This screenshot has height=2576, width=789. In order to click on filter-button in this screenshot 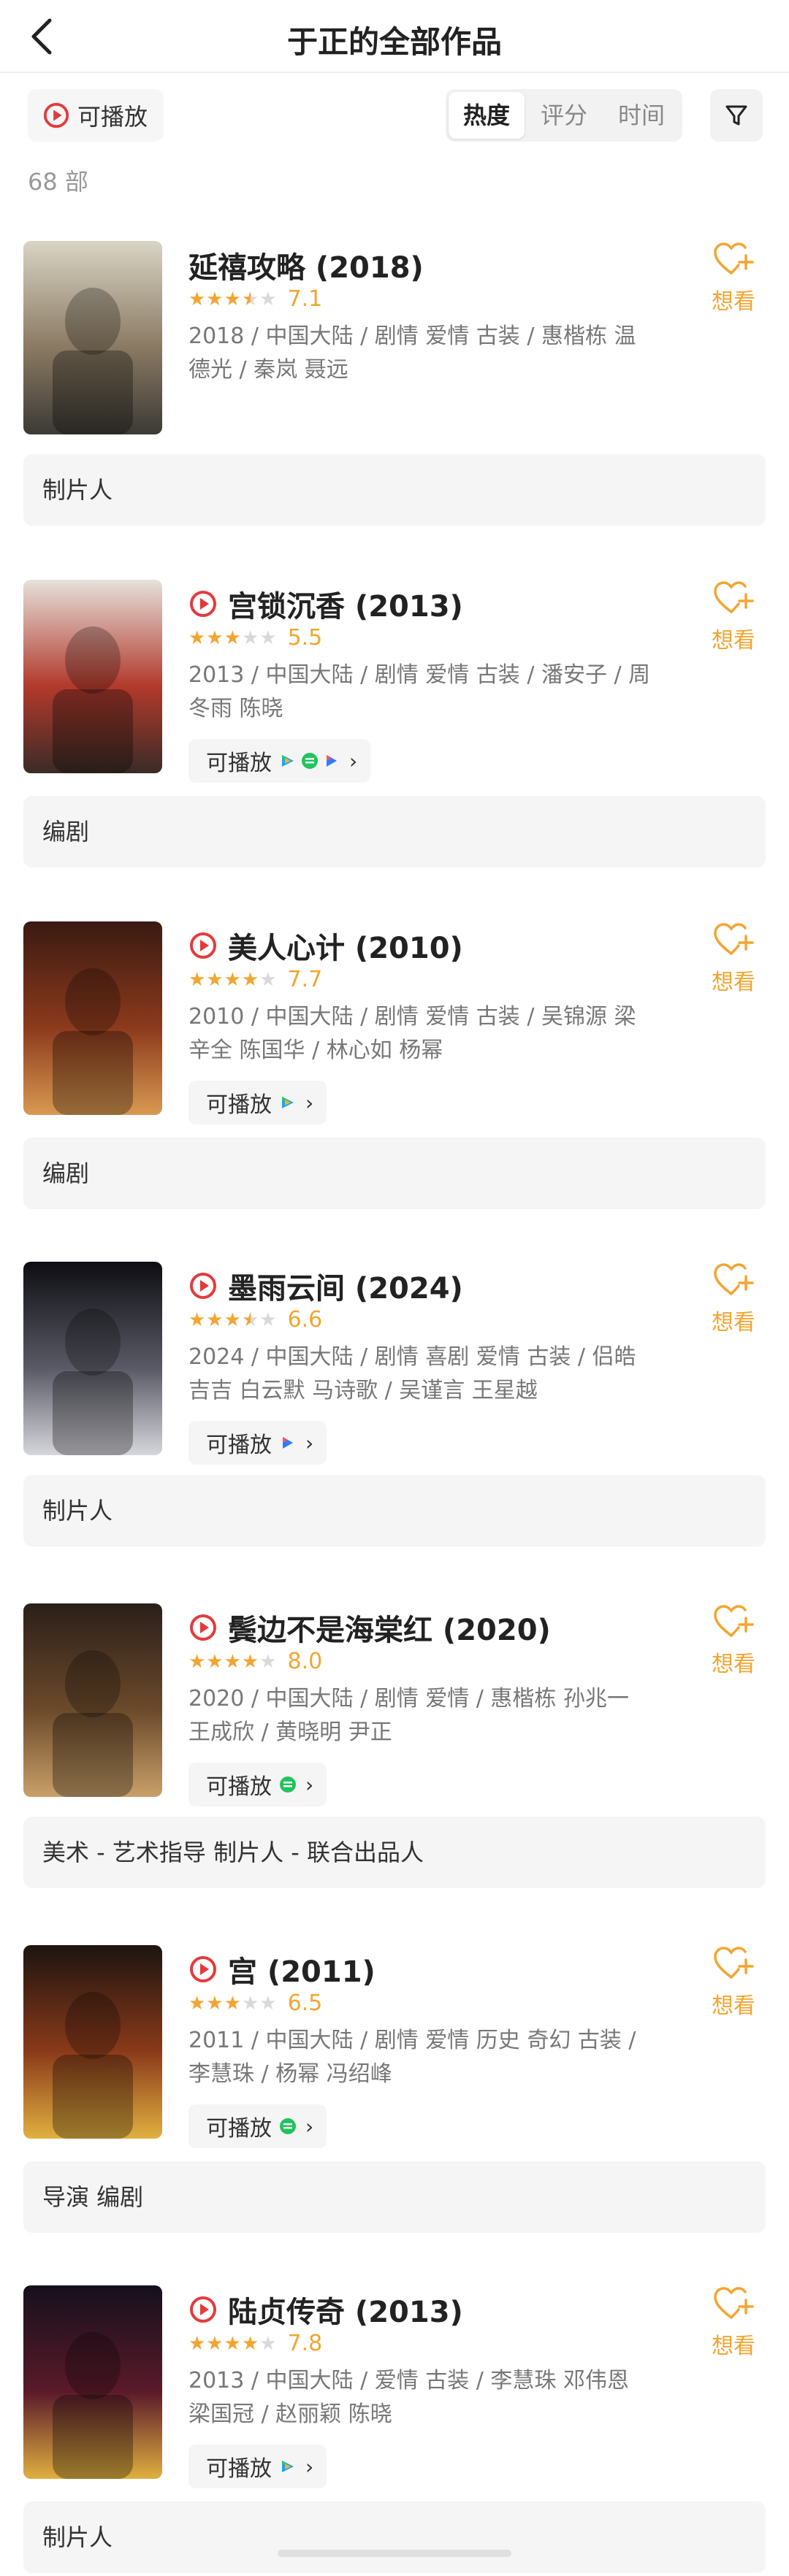, I will do `click(736, 115)`.